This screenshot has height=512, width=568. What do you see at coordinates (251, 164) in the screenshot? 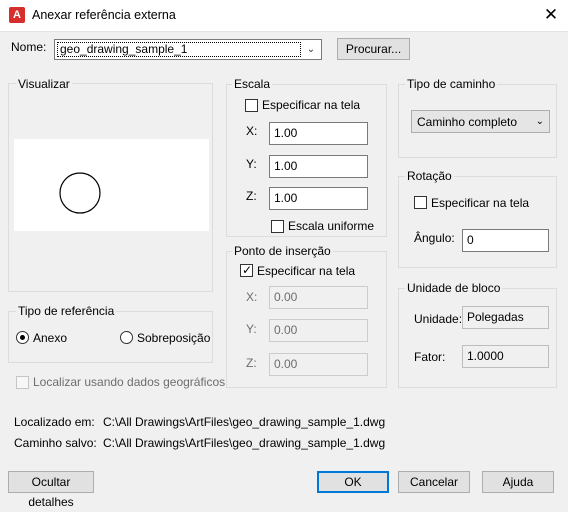
I see `scale-y-label: Y:` at bounding box center [251, 164].